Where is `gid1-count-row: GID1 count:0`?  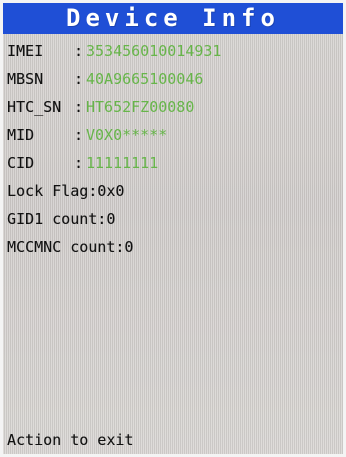 gid1-count-row: GID1 count:0 is located at coordinates (61, 219).